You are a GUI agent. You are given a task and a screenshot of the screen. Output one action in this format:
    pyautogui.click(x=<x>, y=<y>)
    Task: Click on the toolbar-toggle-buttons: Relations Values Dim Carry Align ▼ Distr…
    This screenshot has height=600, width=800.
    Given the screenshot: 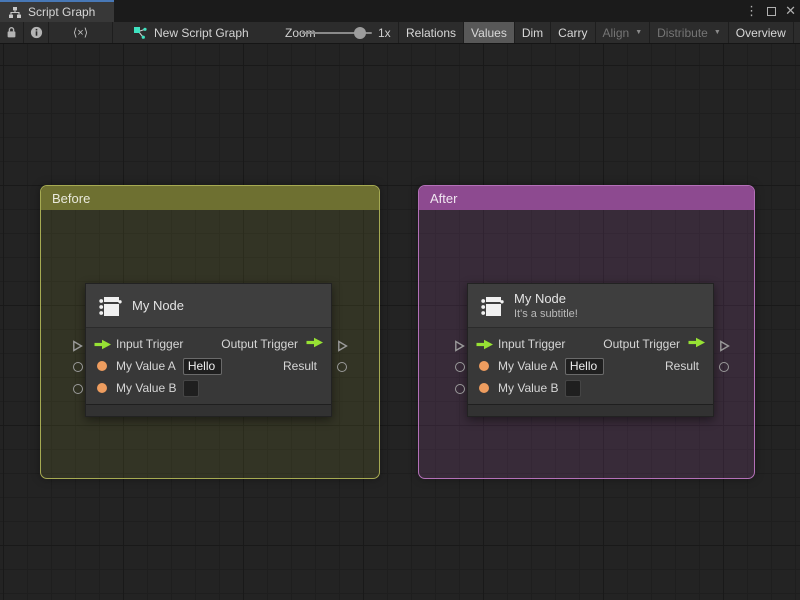 What is the action you would take?
    pyautogui.click(x=599, y=32)
    